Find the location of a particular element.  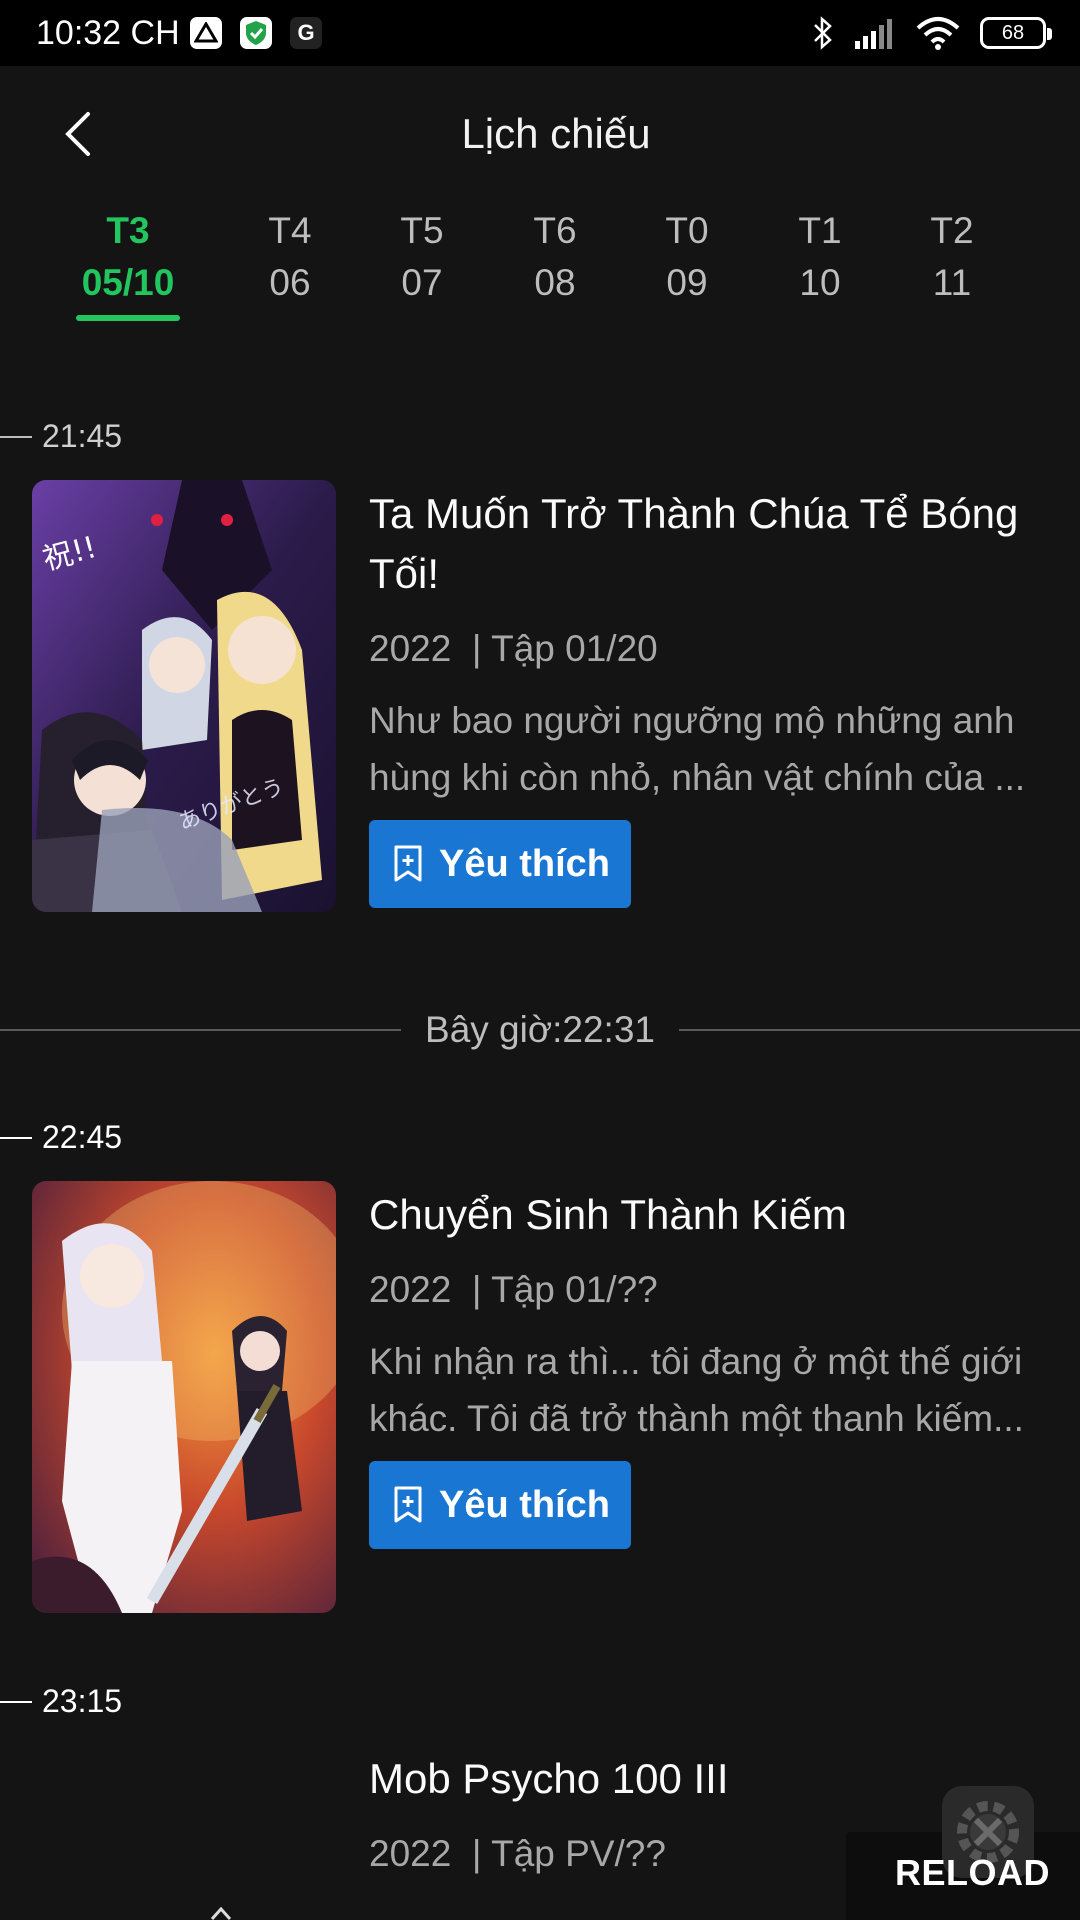

status-bar: 10:32 CH G 68 is located at coordinates (540, 33).